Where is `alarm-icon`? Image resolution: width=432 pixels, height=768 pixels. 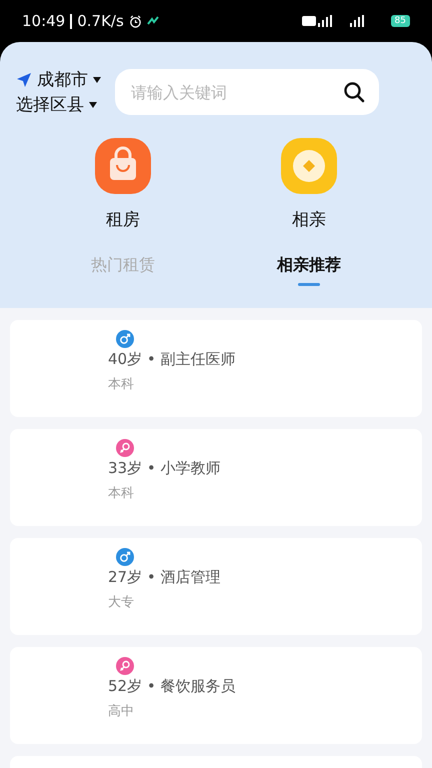
alarm-icon is located at coordinates (135, 21).